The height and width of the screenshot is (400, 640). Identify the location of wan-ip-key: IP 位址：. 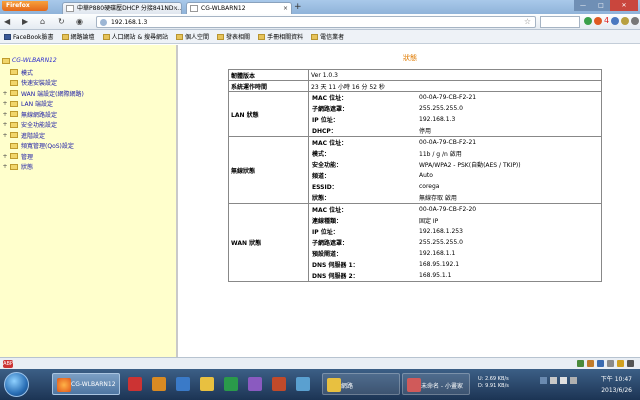
(325, 232).